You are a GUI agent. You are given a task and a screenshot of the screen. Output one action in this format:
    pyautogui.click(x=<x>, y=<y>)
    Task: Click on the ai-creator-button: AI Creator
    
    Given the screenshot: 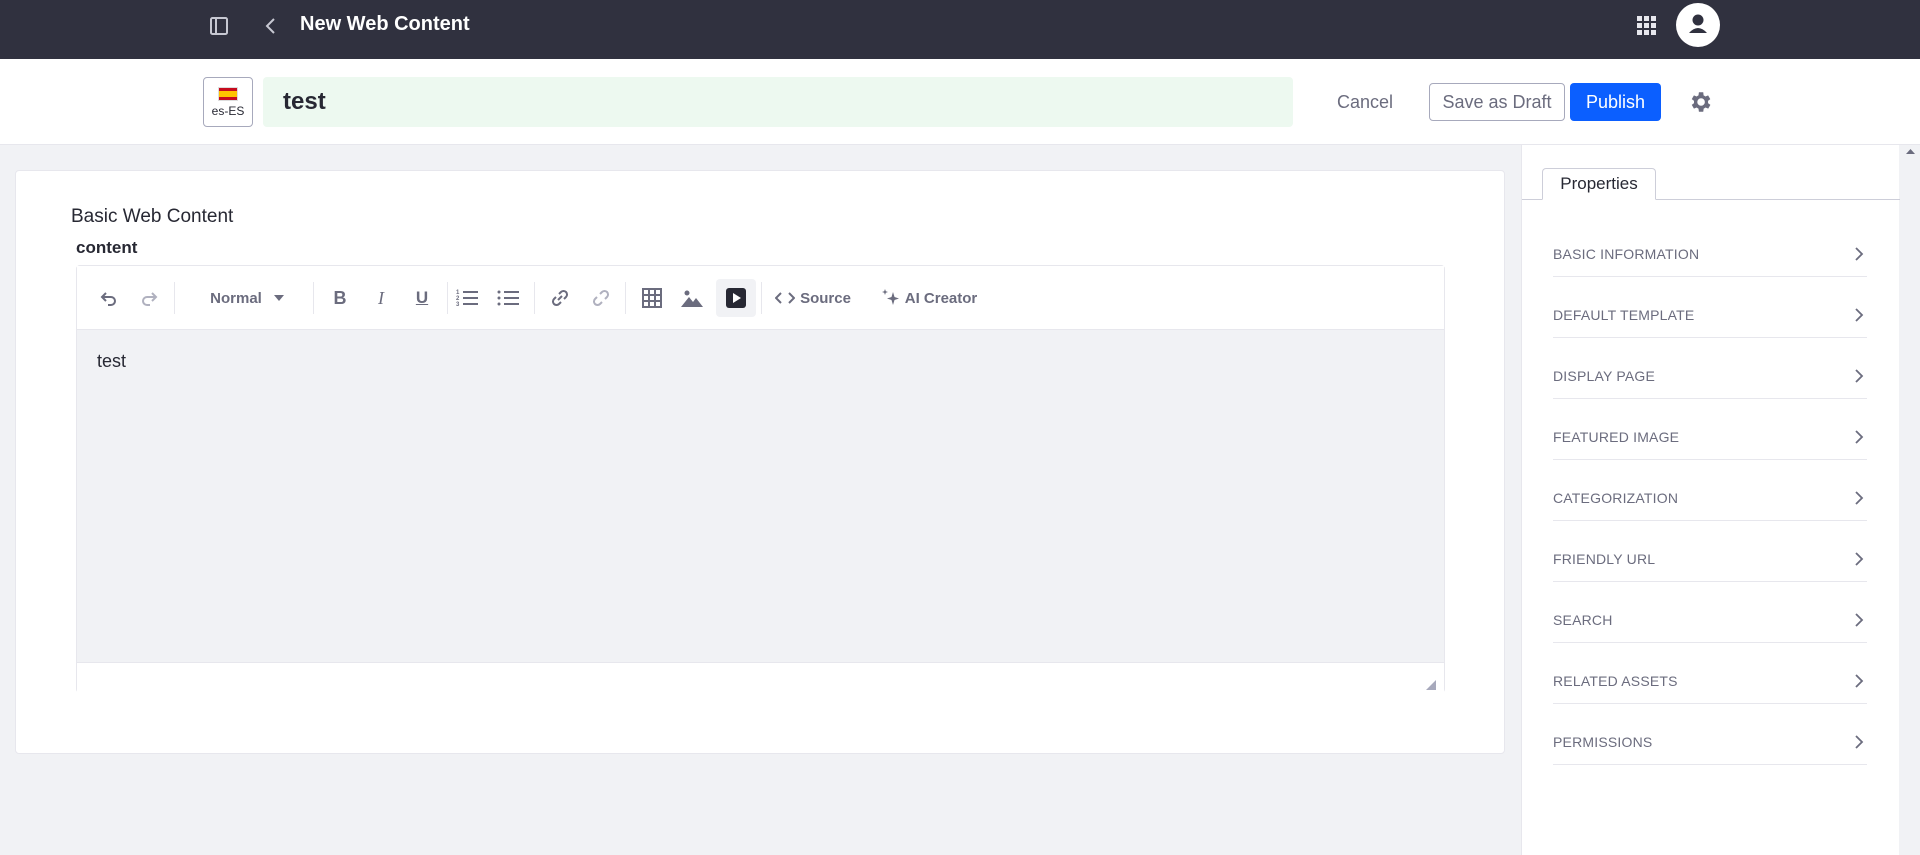 What is the action you would take?
    pyautogui.click(x=929, y=298)
    